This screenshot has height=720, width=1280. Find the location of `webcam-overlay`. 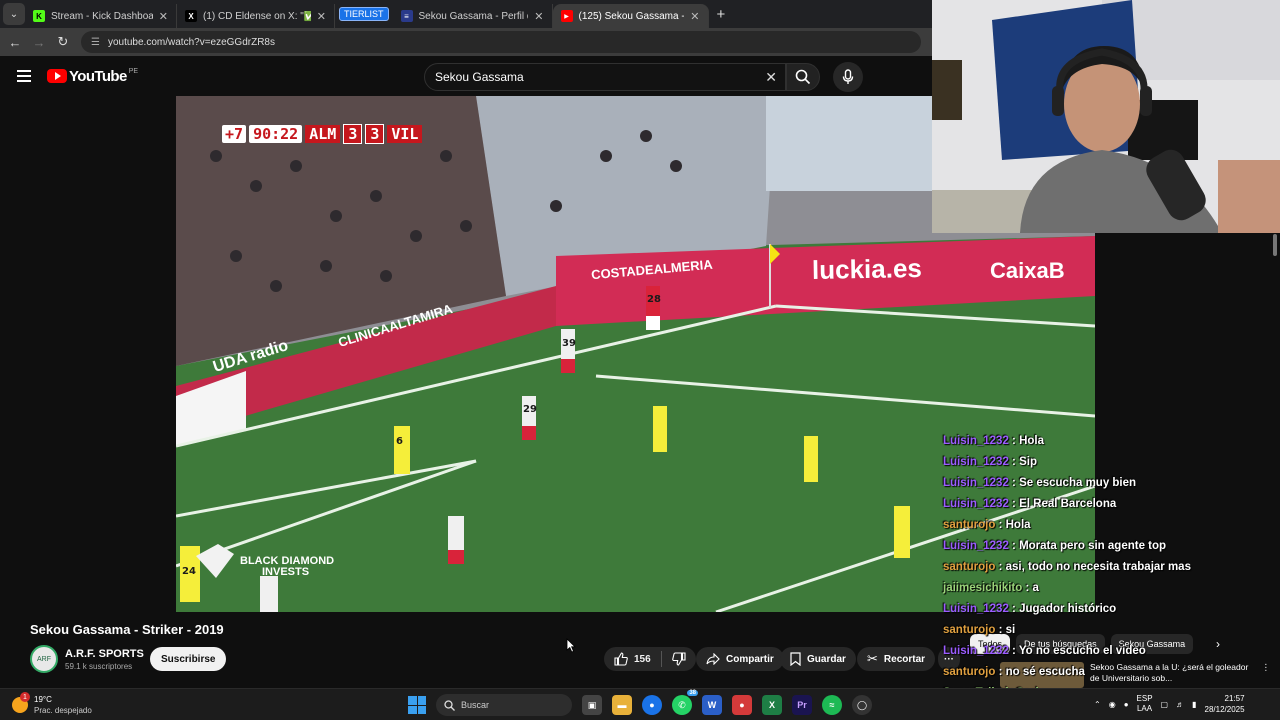

webcam-overlay is located at coordinates (1106, 116).